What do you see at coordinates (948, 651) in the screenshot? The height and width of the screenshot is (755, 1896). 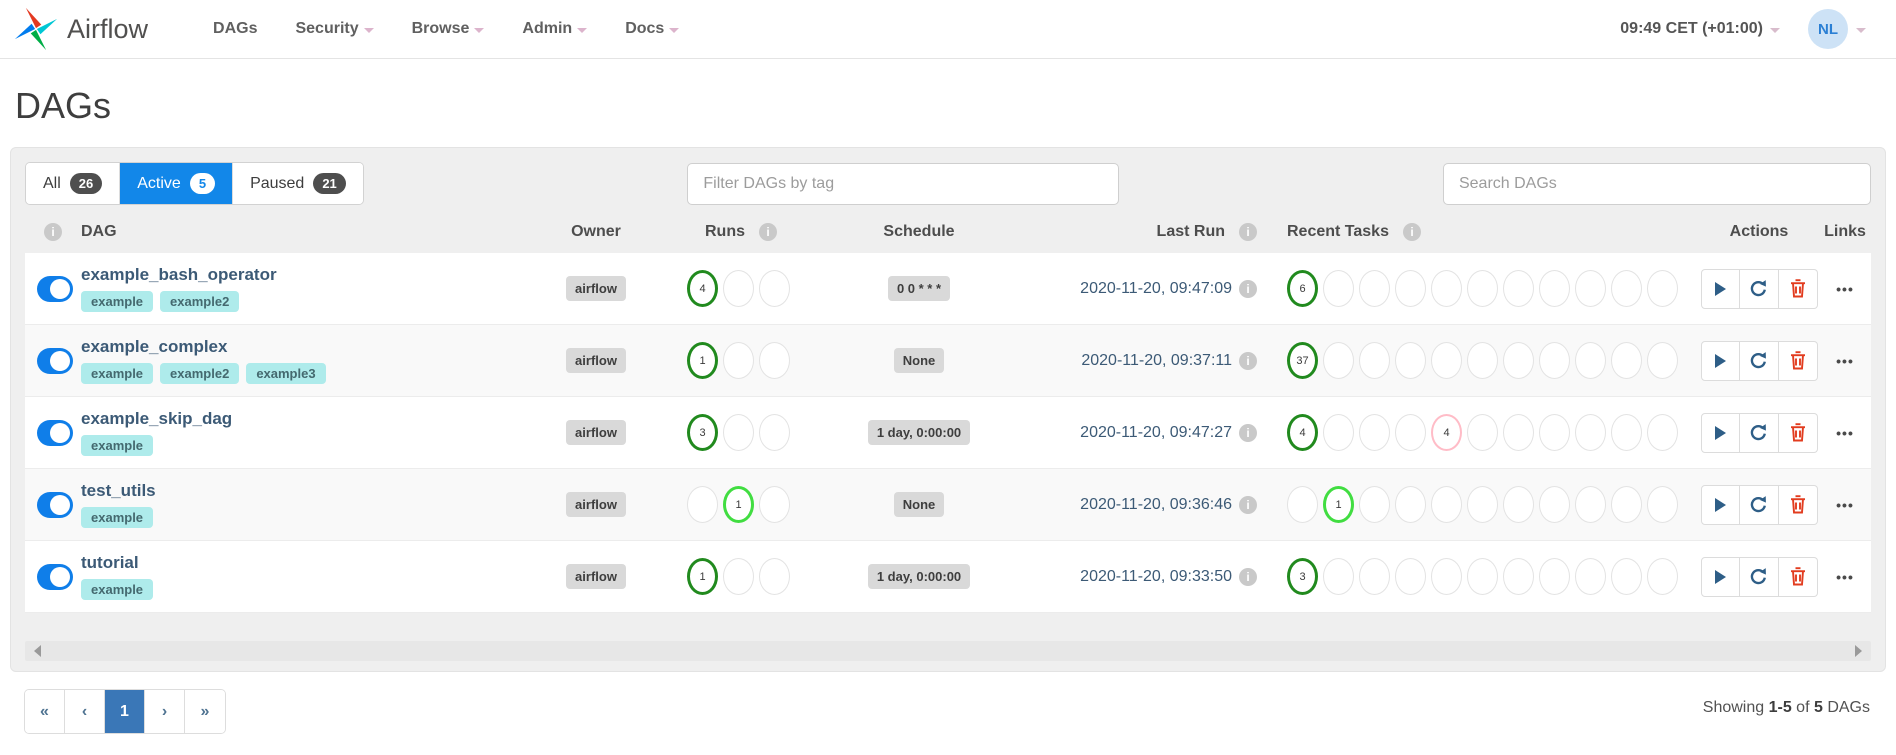 I see `horizontal-scrollbar` at bounding box center [948, 651].